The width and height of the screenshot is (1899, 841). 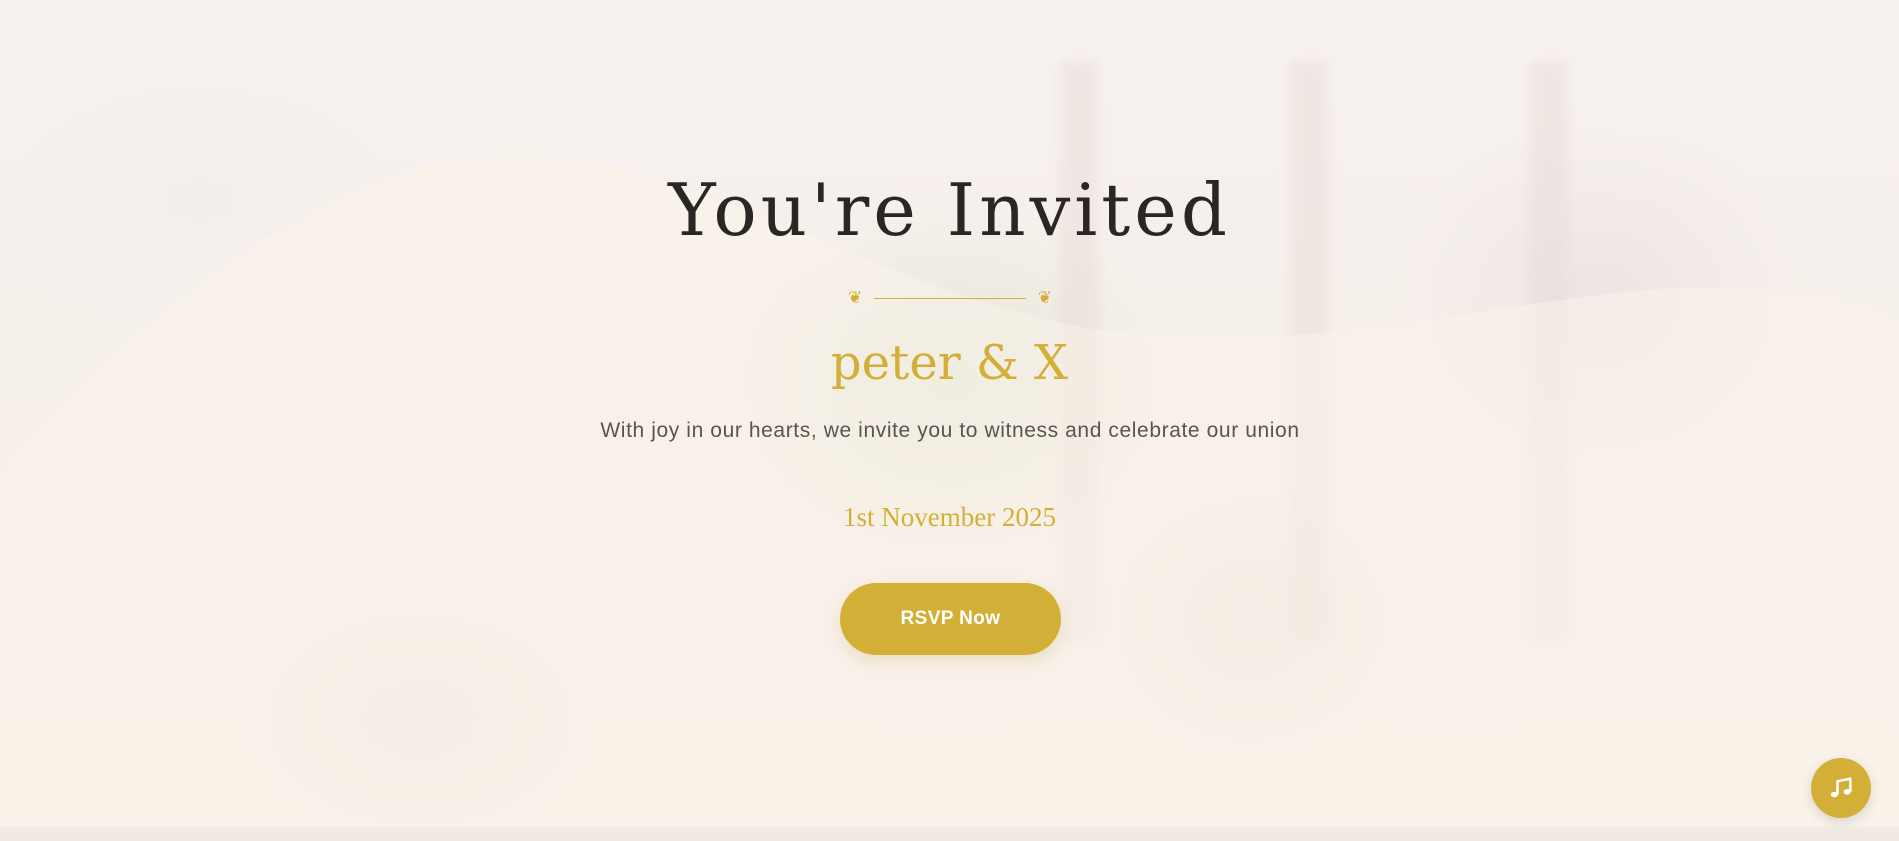 I want to click on music-note-icon, so click(x=1841, y=787).